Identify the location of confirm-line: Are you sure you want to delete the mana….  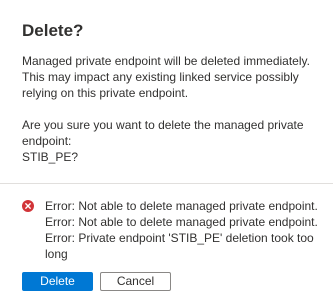
(163, 125).